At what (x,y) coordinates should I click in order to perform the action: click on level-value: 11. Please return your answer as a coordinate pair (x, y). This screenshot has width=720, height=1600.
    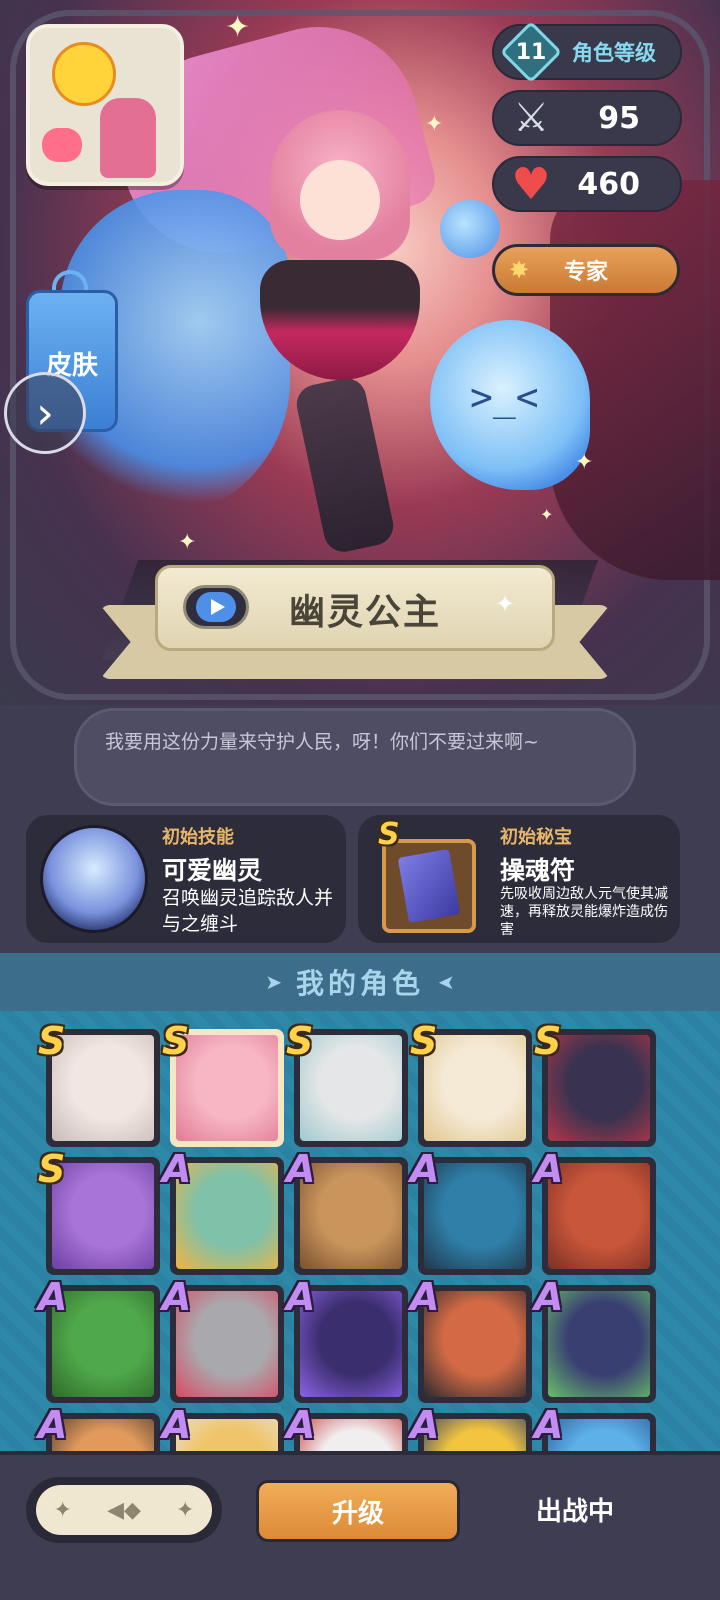
    Looking at the image, I should click on (531, 52).